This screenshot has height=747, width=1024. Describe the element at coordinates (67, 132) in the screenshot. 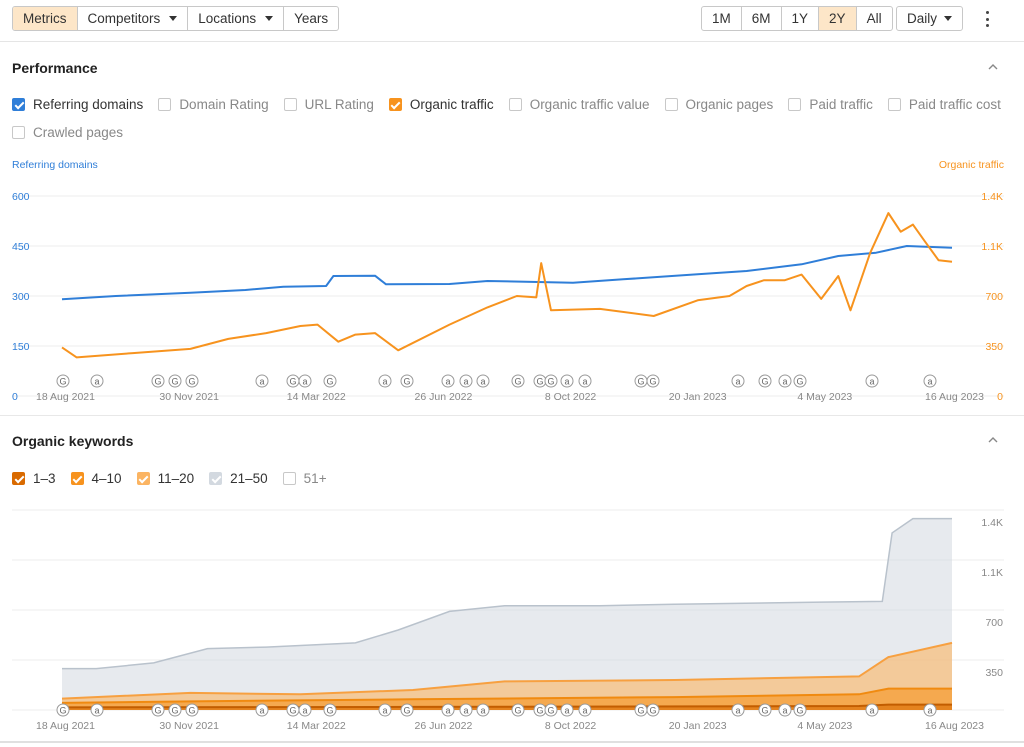

I see `metric-crawled-pages: Crawled pages` at that location.